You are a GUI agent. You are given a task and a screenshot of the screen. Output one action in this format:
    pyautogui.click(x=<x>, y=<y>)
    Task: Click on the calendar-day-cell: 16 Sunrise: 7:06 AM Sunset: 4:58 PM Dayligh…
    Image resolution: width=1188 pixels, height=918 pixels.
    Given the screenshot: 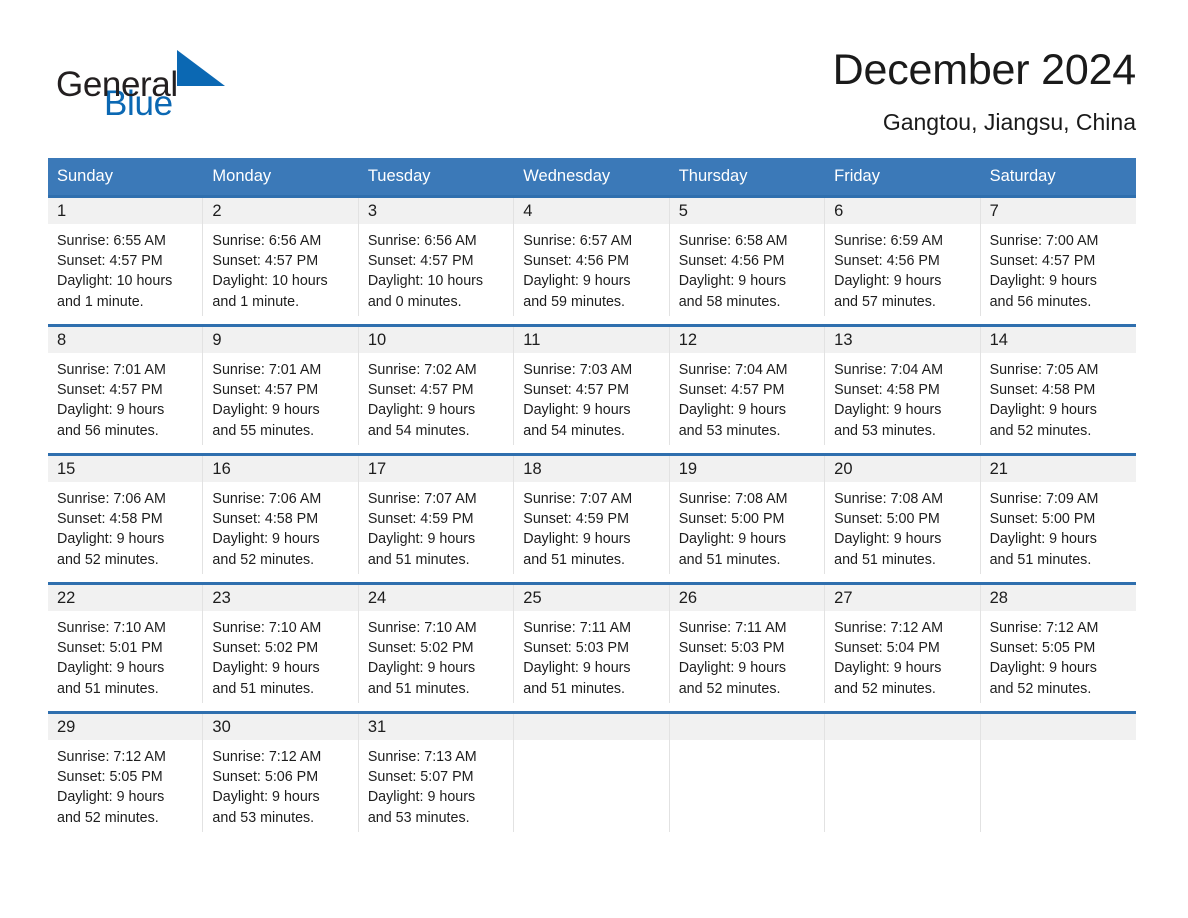 What is the action you would take?
    pyautogui.click(x=281, y=515)
    